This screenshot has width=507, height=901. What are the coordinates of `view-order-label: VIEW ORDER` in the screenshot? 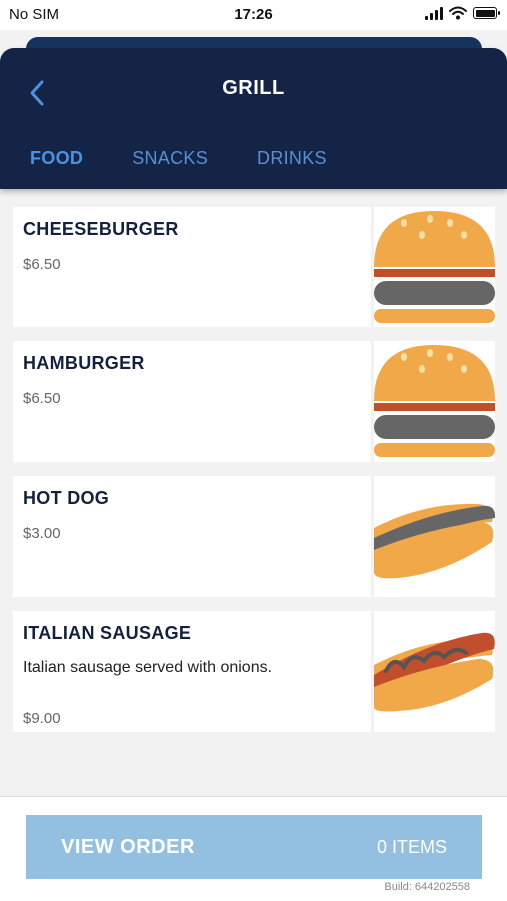 It's located at (128, 847).